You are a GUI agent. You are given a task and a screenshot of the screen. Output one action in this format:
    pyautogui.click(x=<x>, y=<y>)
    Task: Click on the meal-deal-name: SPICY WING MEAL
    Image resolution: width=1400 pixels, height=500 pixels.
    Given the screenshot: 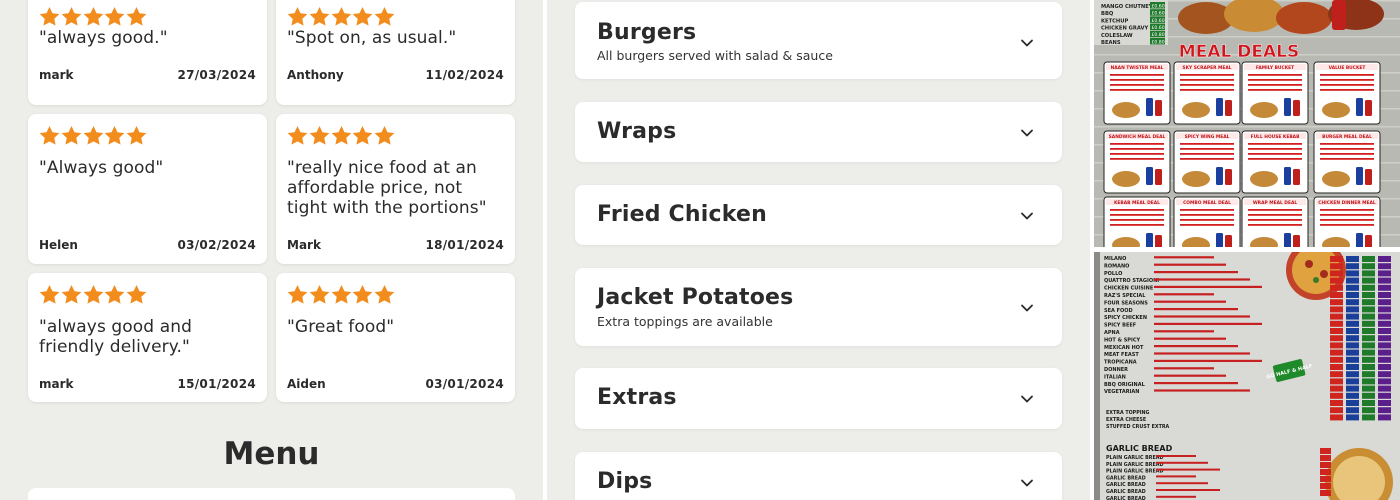 What is the action you would take?
    pyautogui.click(x=1207, y=137)
    